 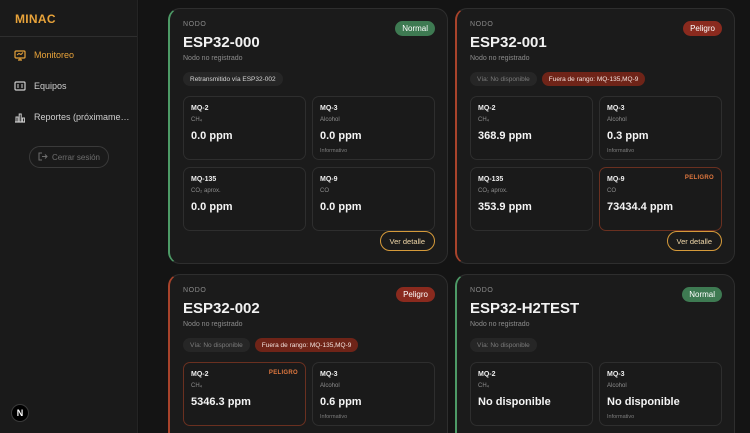 I want to click on sensor-tile-mq2: MQ-2 CH₄ 0.0 ppm, so click(x=244, y=128).